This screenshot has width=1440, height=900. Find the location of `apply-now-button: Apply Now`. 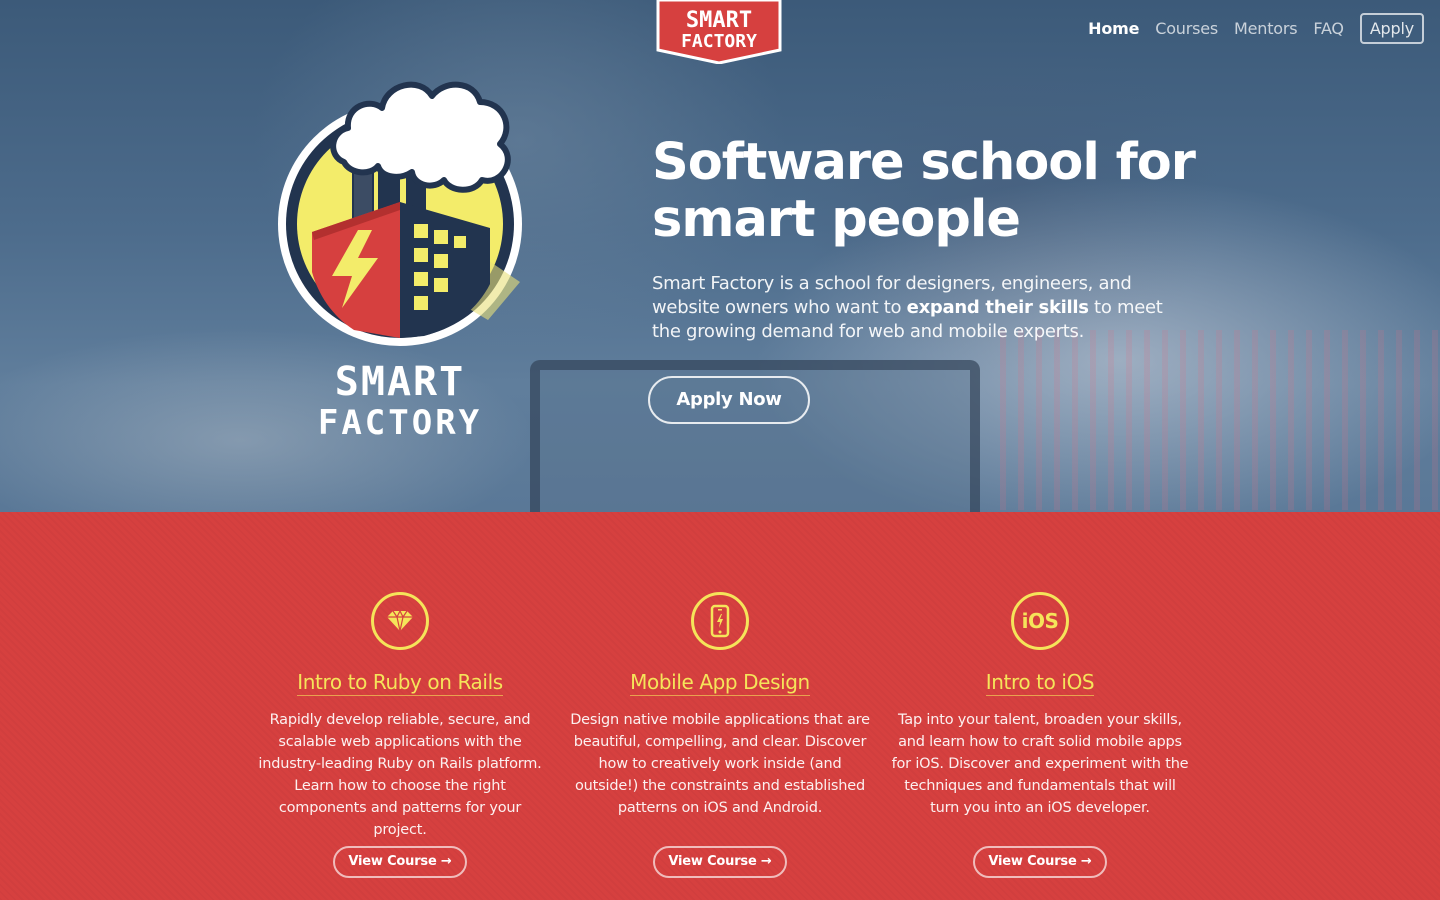

apply-now-button: Apply Now is located at coordinates (729, 400).